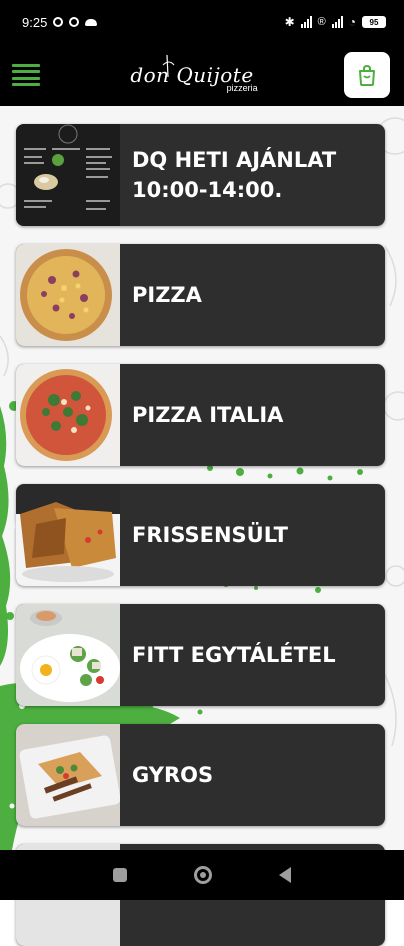  What do you see at coordinates (337, 22) in the screenshot?
I see `signal-2-icon` at bounding box center [337, 22].